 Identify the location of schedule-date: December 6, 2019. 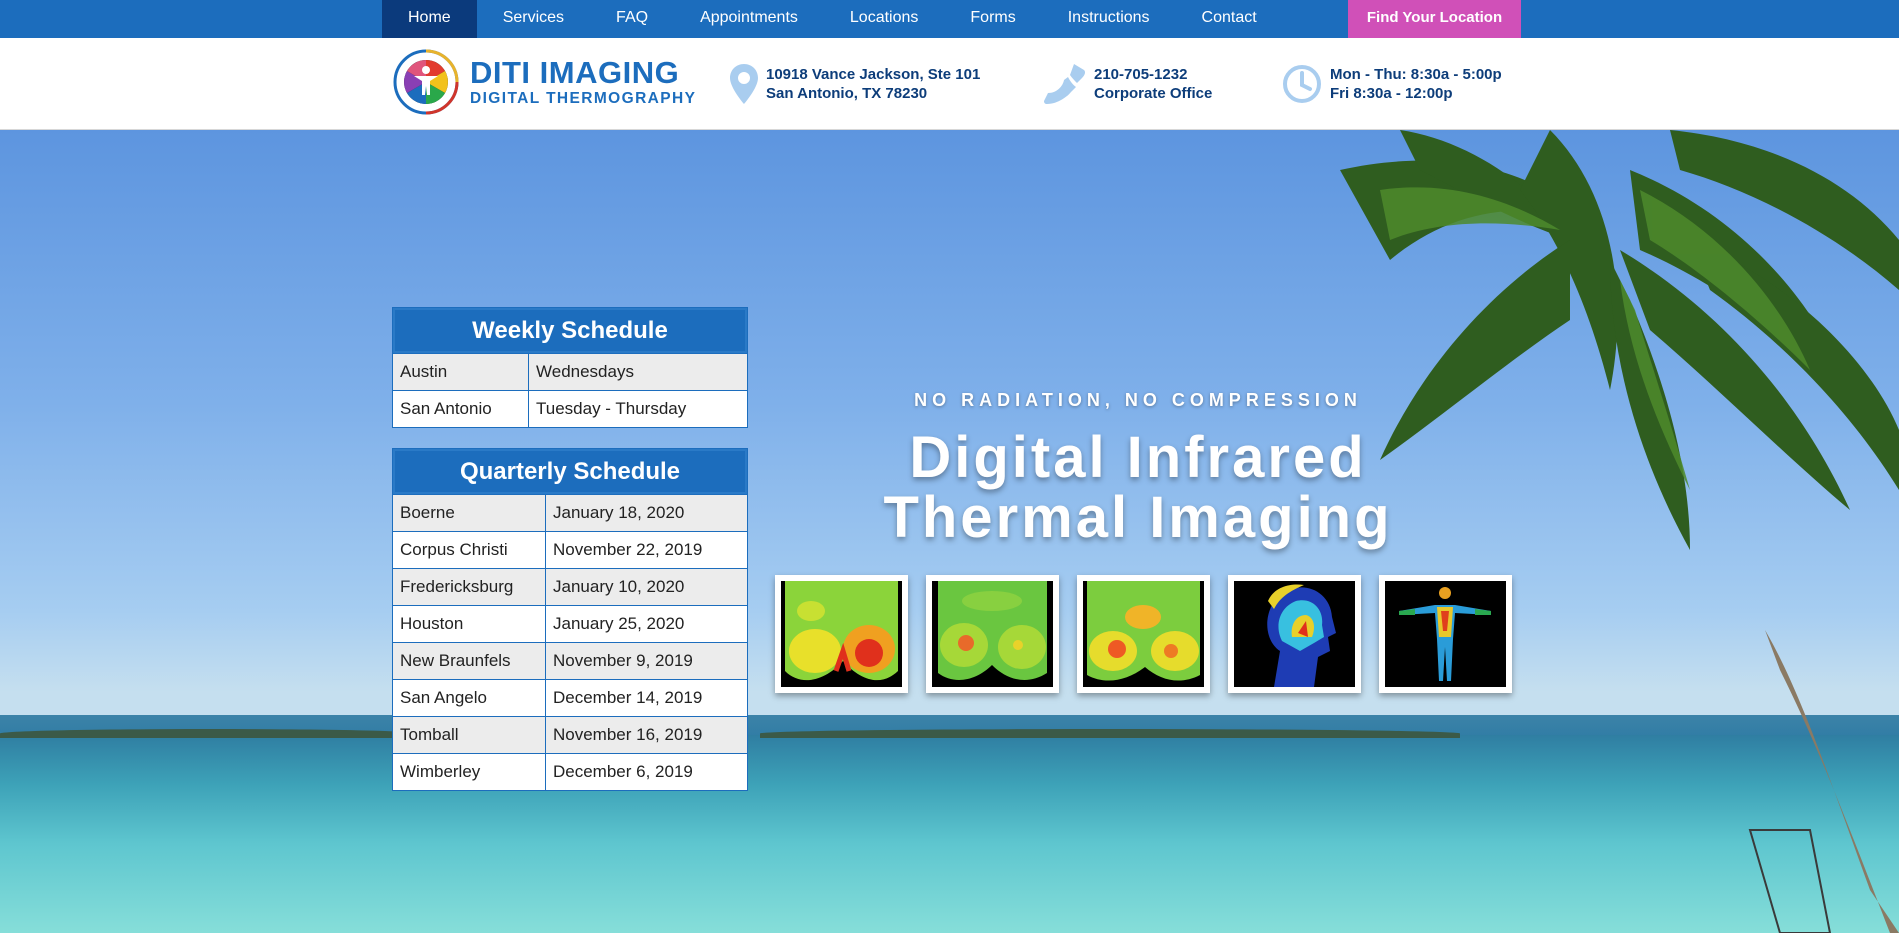
(646, 772).